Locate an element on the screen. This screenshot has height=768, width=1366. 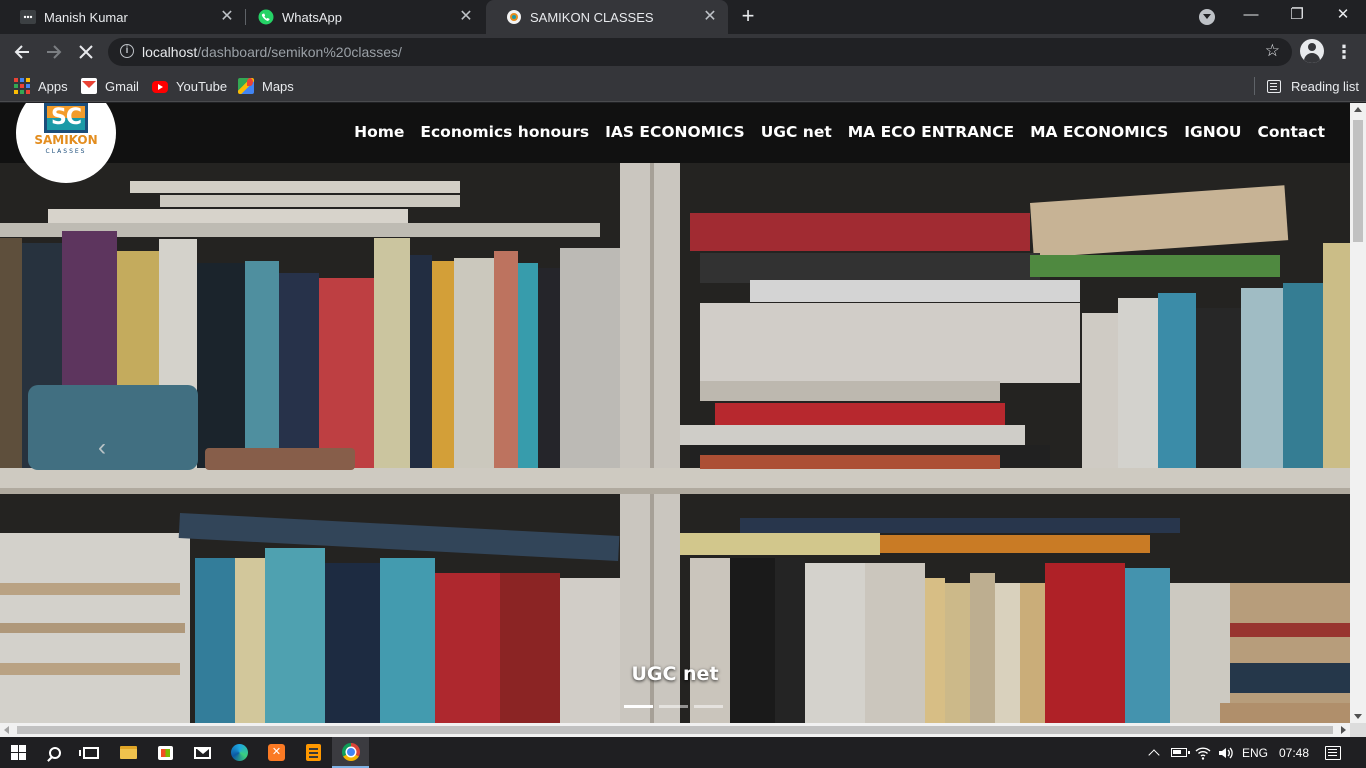
reading-list-label: Reading list is located at coordinates (1325, 86).